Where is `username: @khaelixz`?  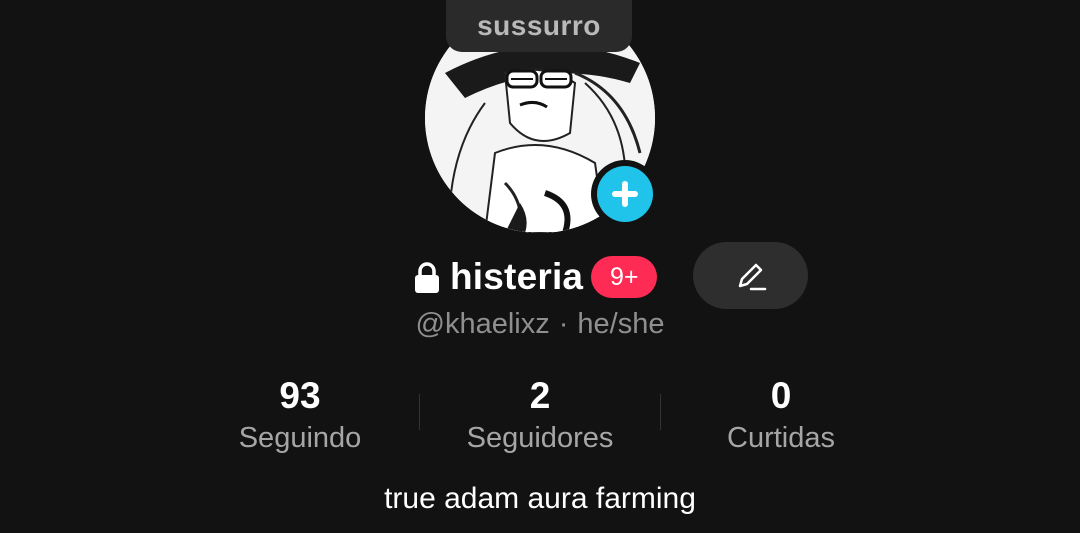 username: @khaelixz is located at coordinates (483, 324).